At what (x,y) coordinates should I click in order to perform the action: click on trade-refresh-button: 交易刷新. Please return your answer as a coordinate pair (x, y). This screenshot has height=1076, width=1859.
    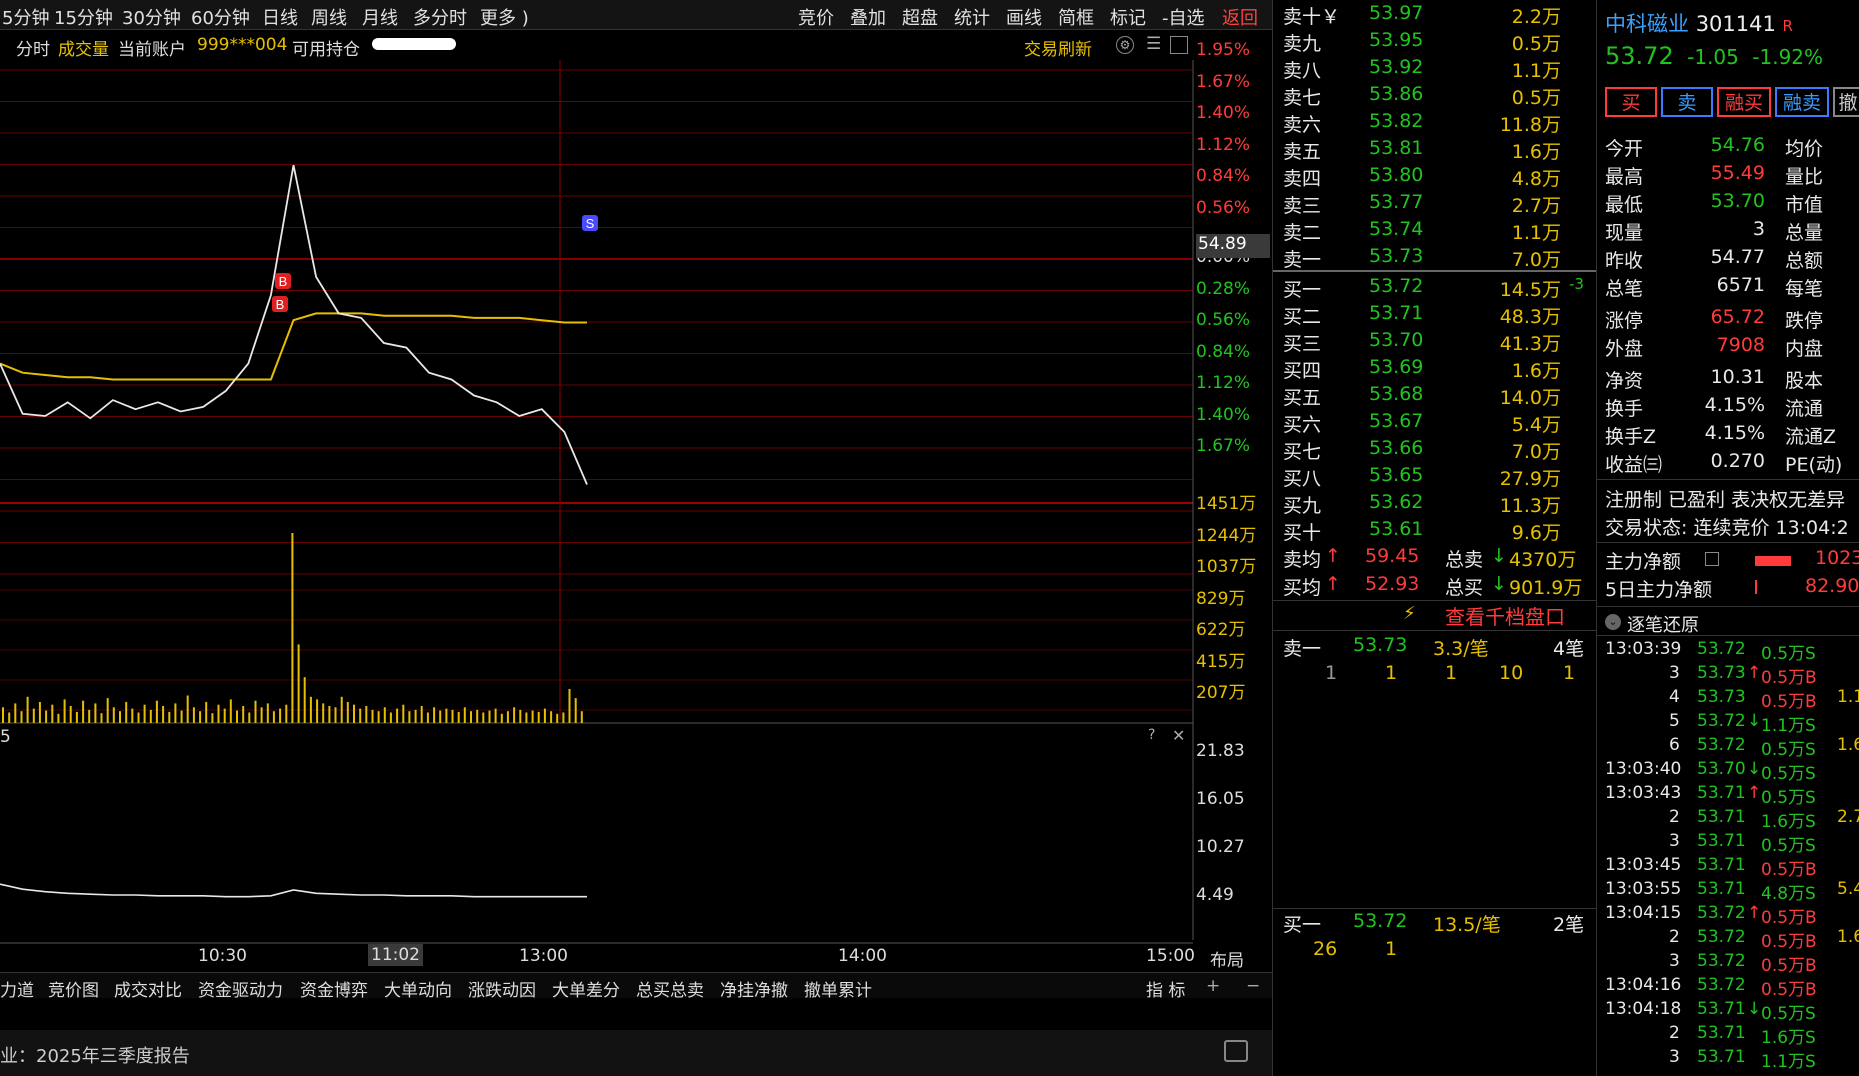
    Looking at the image, I should click on (1058, 47).